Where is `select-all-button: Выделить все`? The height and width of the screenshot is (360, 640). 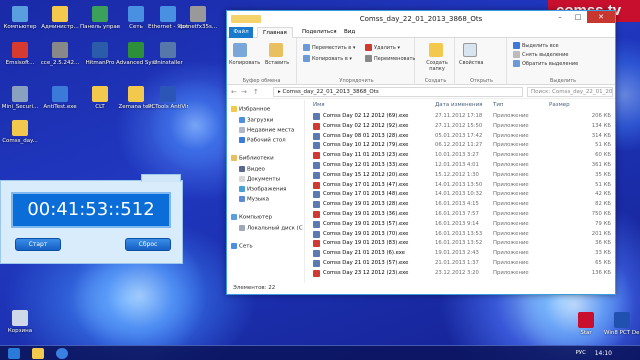 select-all-button: Выделить все is located at coordinates (536, 45).